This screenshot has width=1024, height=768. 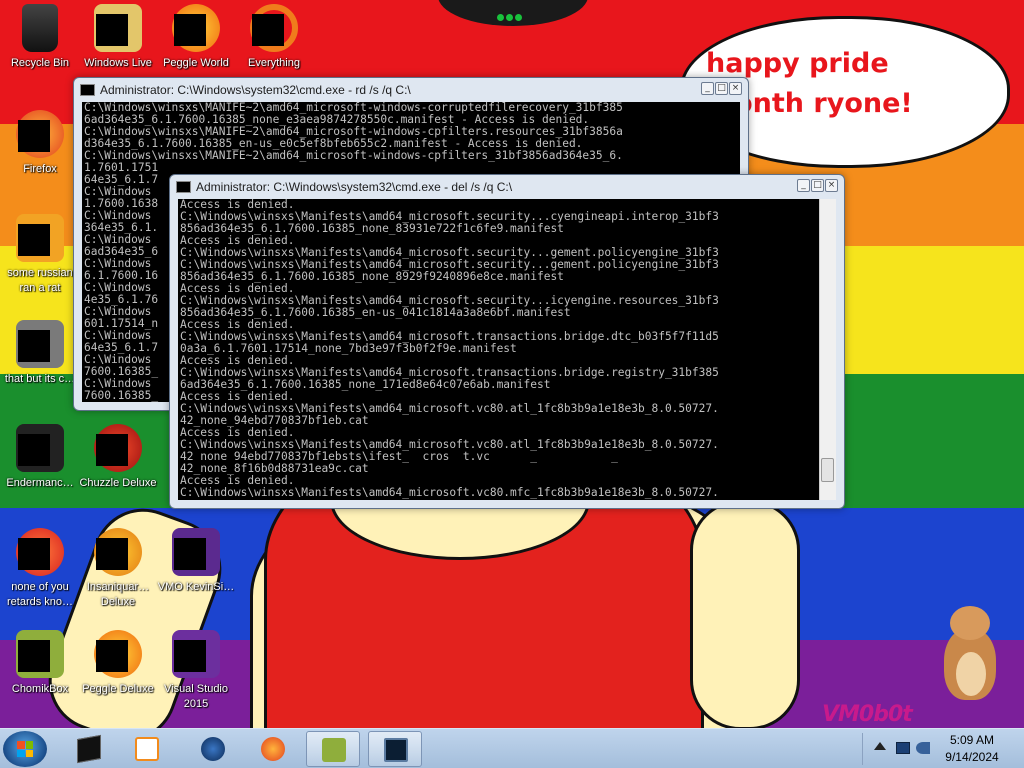 I want to click on windows-logo-icon, so click(x=25, y=749).